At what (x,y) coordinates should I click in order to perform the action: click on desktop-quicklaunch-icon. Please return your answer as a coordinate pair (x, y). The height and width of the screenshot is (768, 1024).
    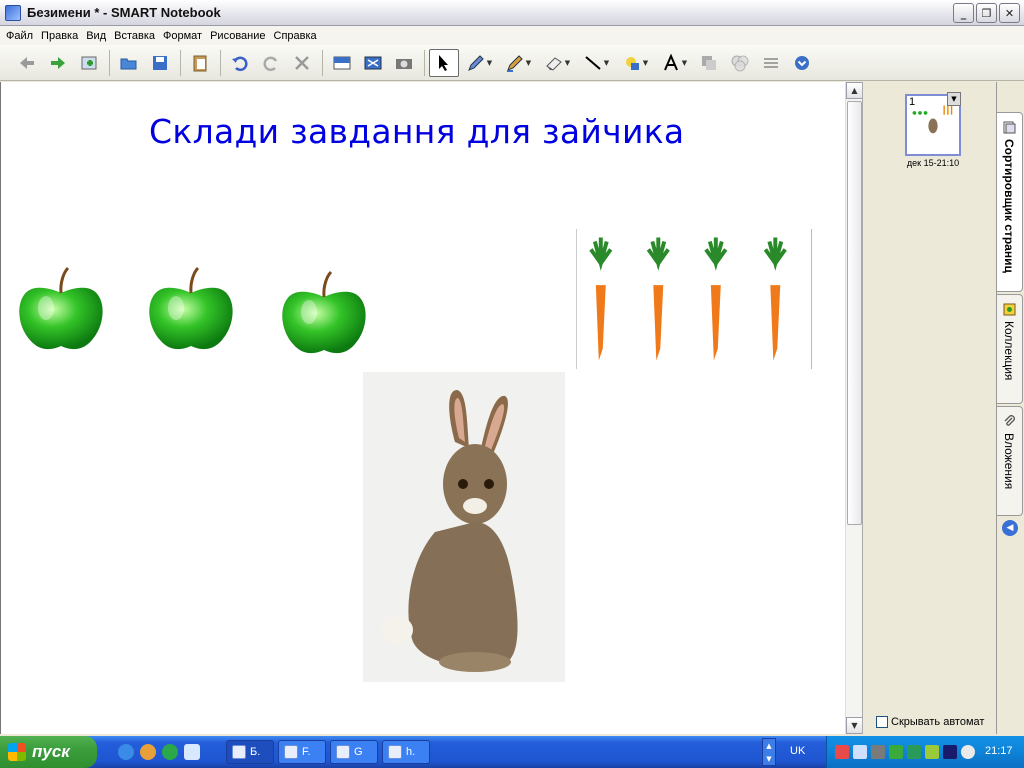
    Looking at the image, I should click on (192, 752).